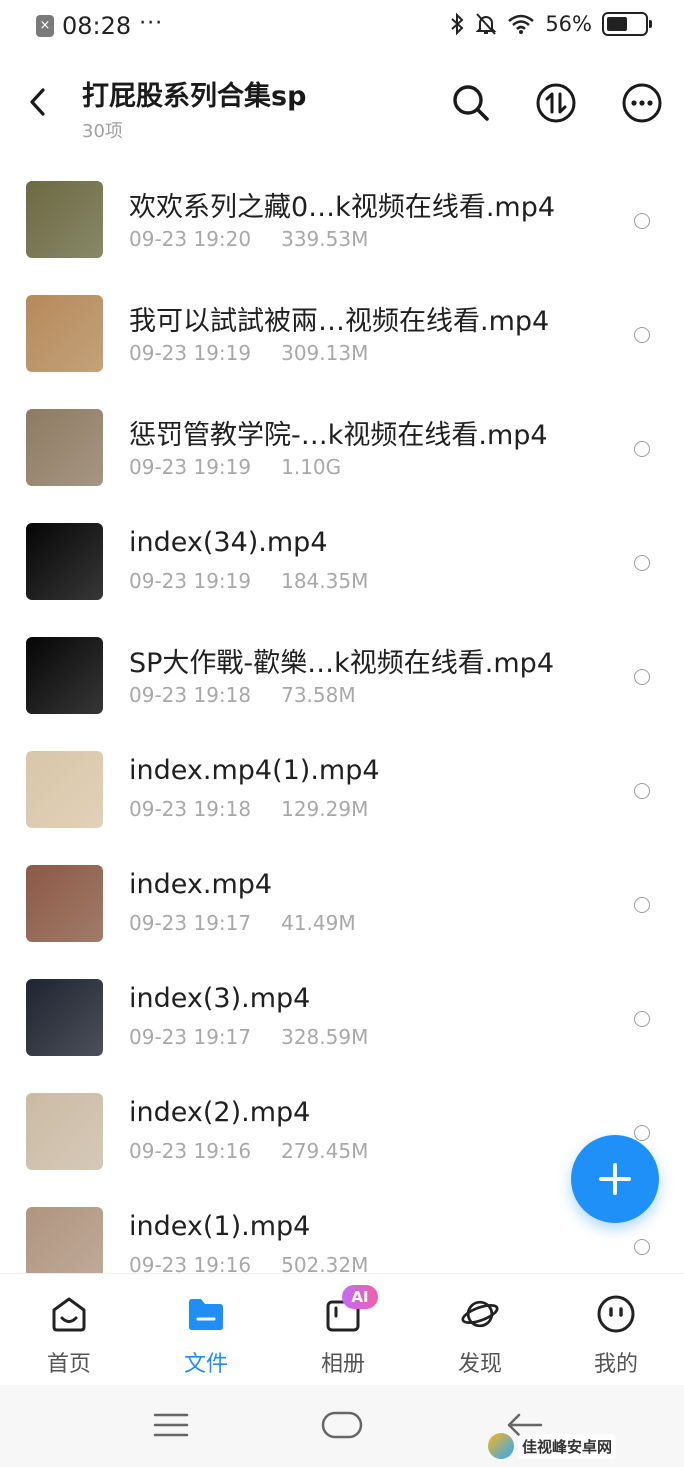 This screenshot has height=1467, width=684. What do you see at coordinates (501, 1446) in the screenshot?
I see `watermark-logo` at bounding box center [501, 1446].